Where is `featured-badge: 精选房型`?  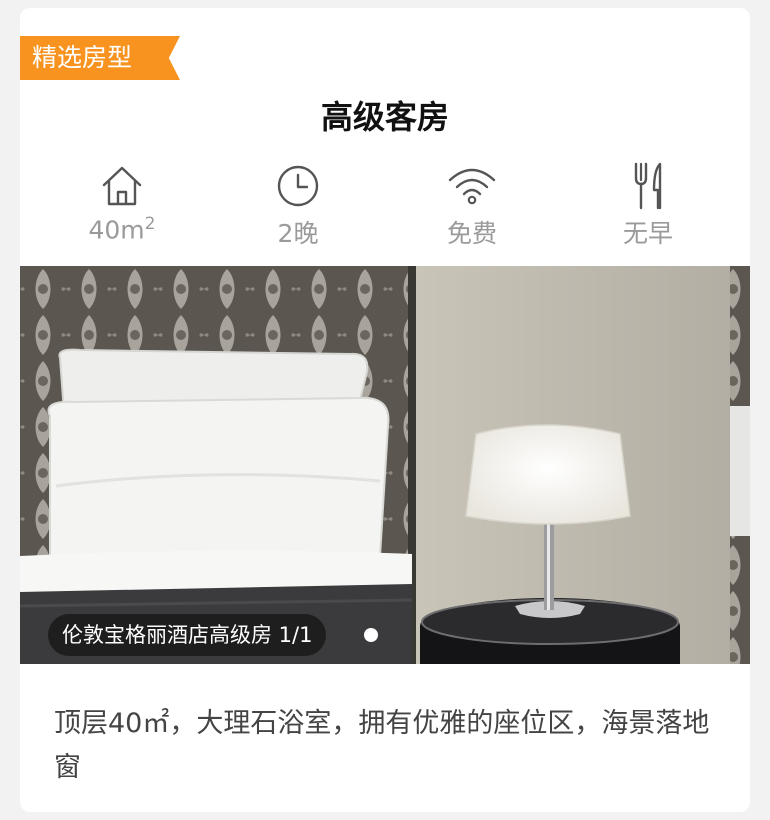
featured-badge: 精选房型 is located at coordinates (100, 58).